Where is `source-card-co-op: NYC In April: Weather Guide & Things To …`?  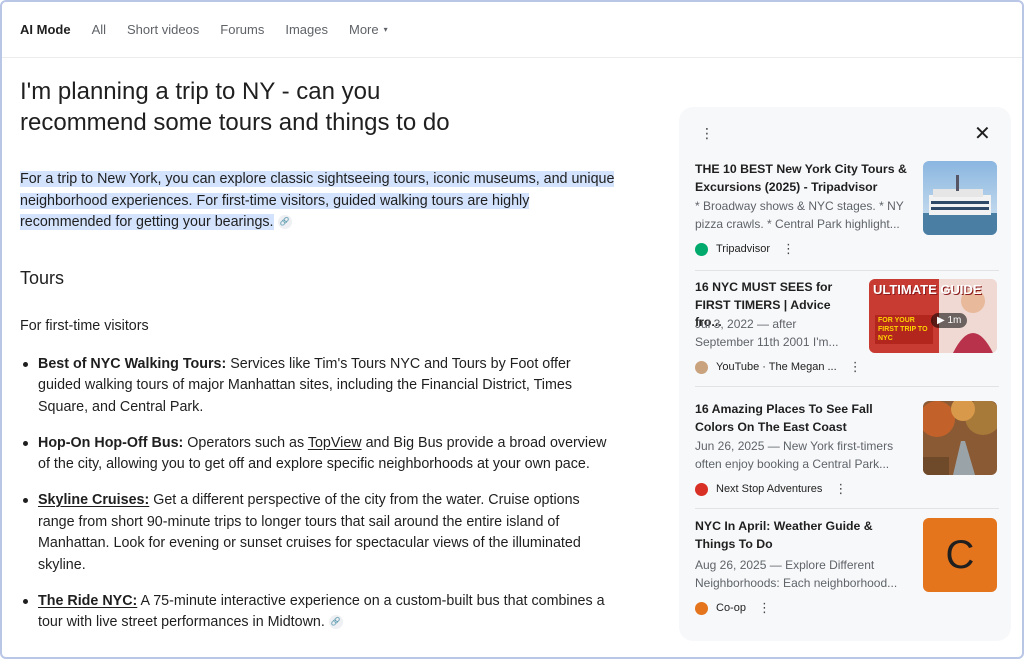
source-card-co-op: NYC In April: Weather Guide & Things To … is located at coordinates (847, 572).